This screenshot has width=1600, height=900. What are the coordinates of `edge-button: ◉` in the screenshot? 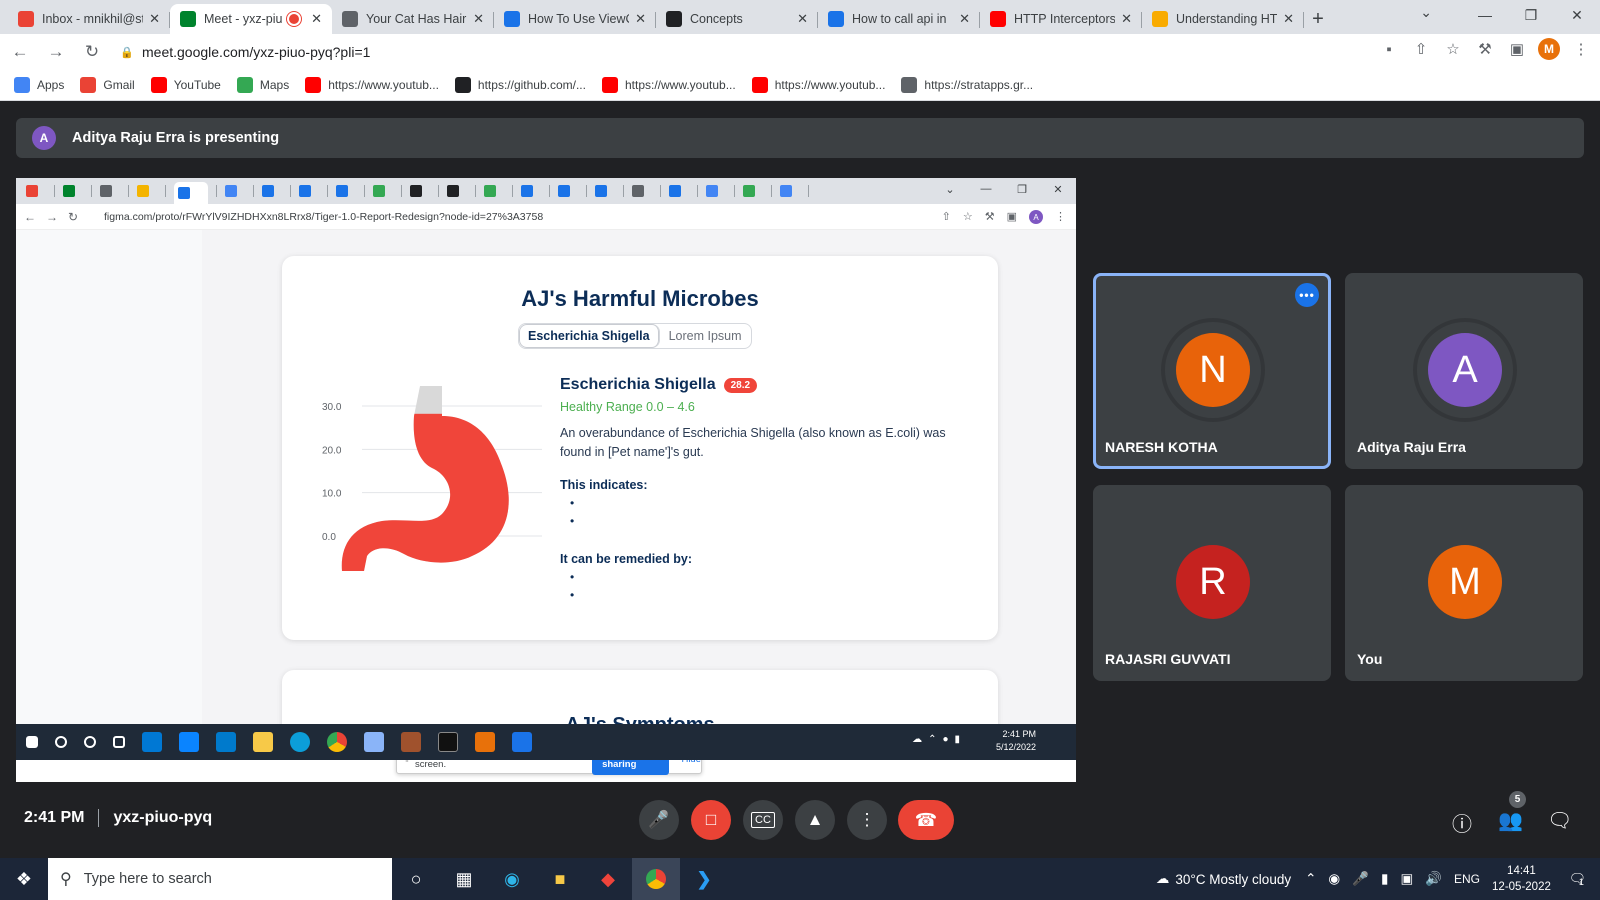 It's located at (512, 879).